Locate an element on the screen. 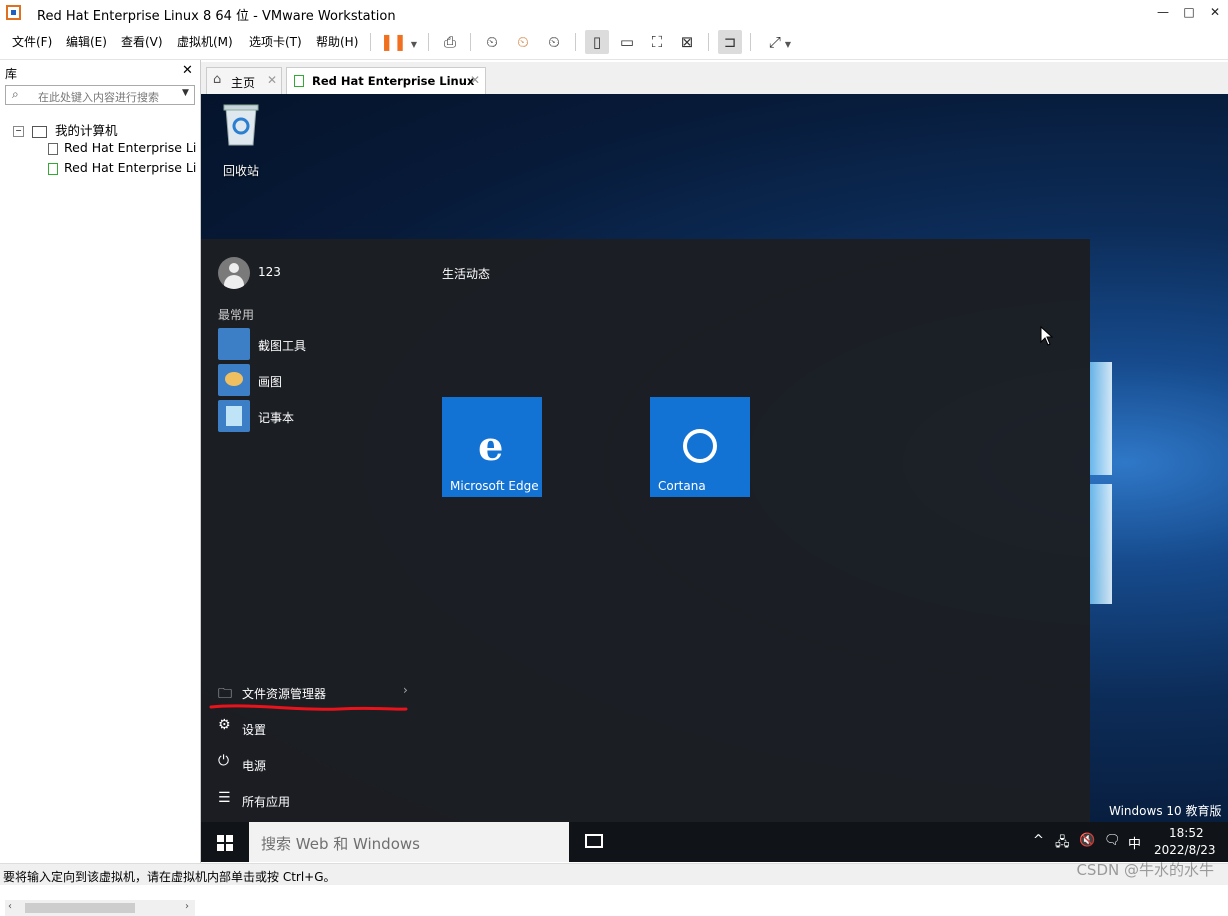 The height and width of the screenshot is (916, 1228). library-close-button: ✕ is located at coordinates (187, 70).